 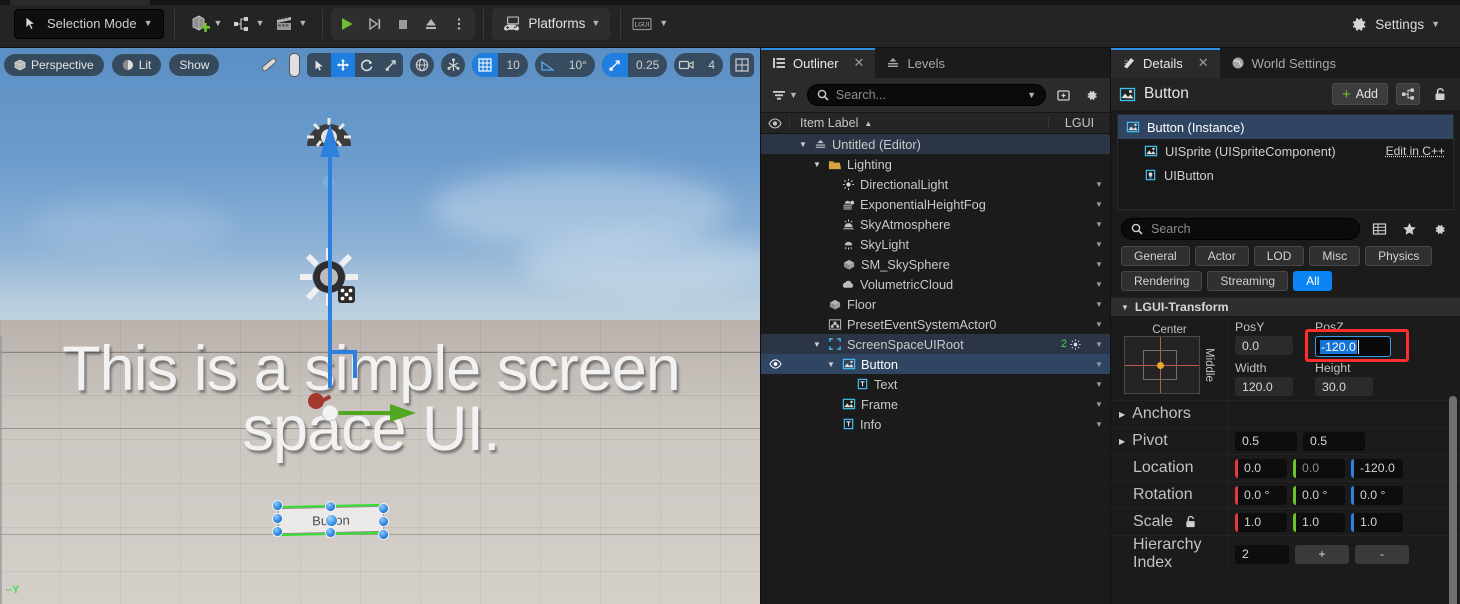 What do you see at coordinates (1031, 95) in the screenshot?
I see `chevron-down-icon: ▼` at bounding box center [1031, 95].